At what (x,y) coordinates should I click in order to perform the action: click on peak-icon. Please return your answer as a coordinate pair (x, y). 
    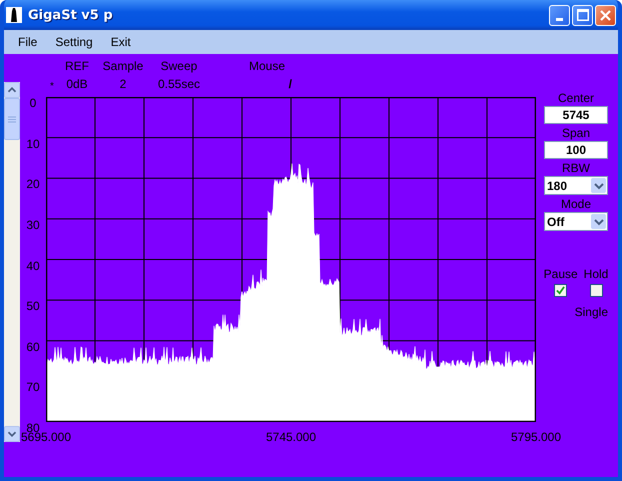
    Looking at the image, I should click on (14, 15).